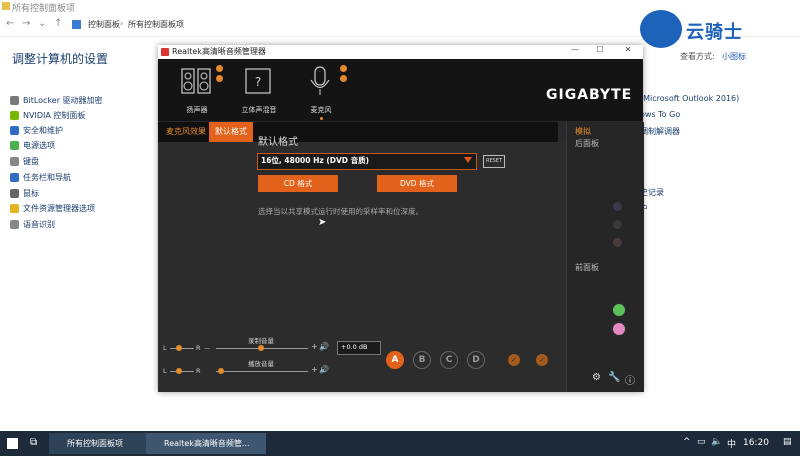 The height and width of the screenshot is (456, 800). Describe the element at coordinates (367, 161) in the screenshot. I see `format-dropdown: 16位, 48000 Hz (DVD 音质)` at that location.